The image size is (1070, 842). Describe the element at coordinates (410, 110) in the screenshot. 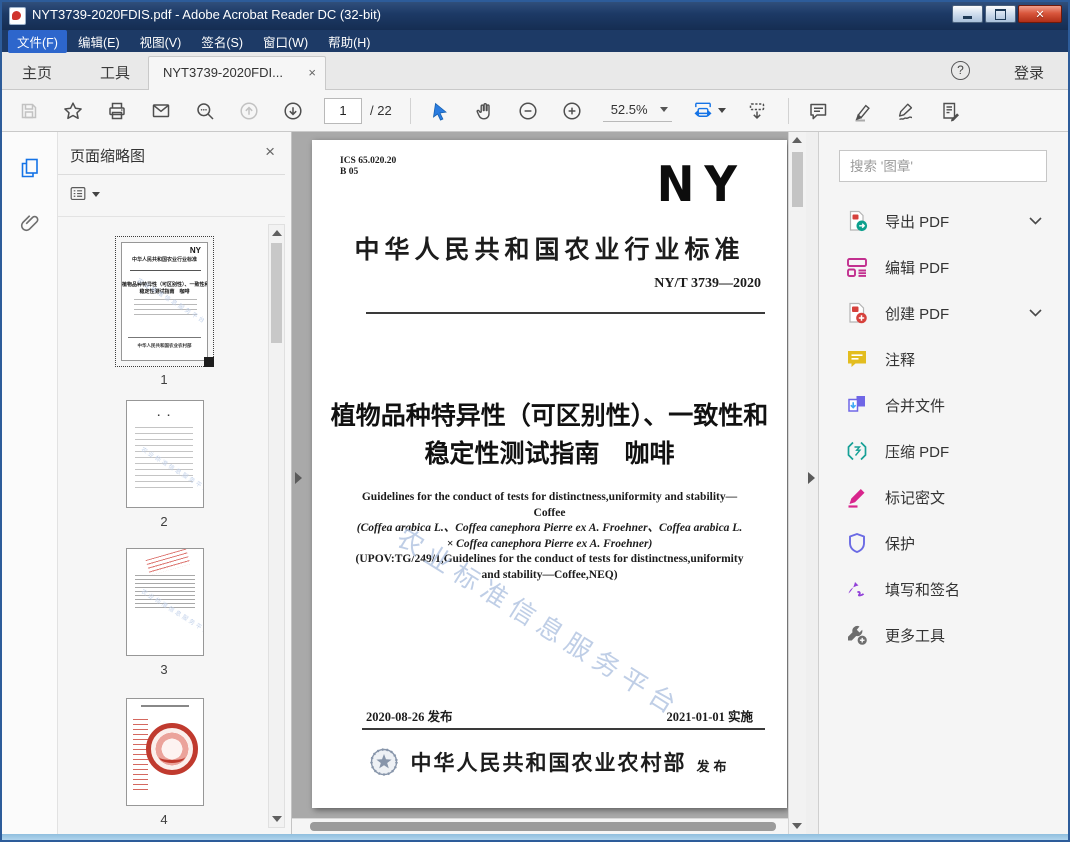

I see `toolbar-separator` at that location.